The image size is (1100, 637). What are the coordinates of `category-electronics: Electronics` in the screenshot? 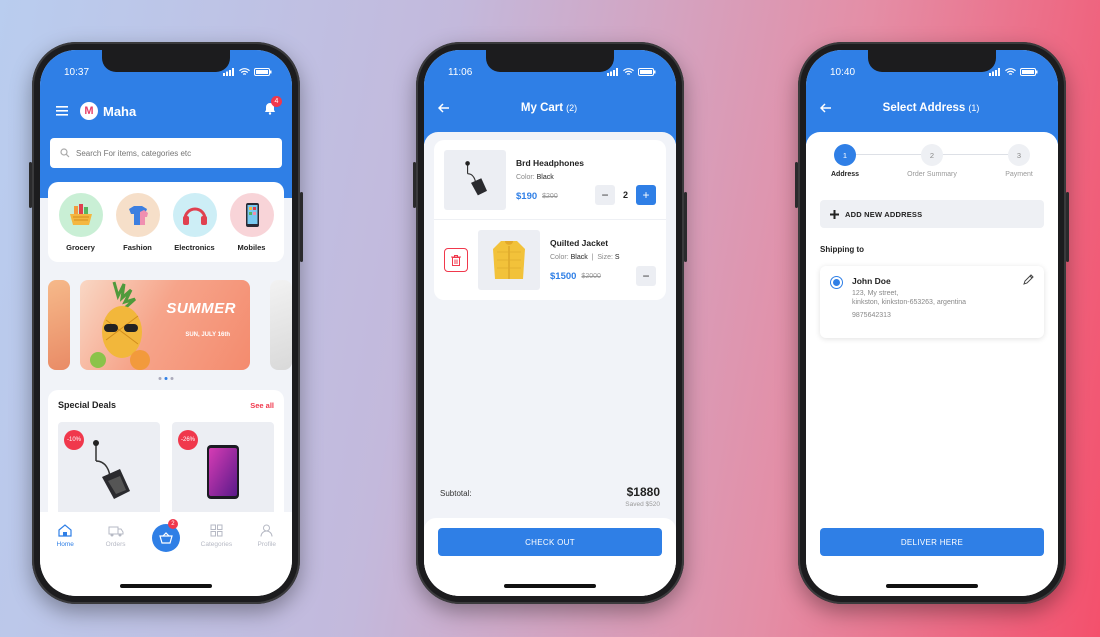 It's located at (194, 222).